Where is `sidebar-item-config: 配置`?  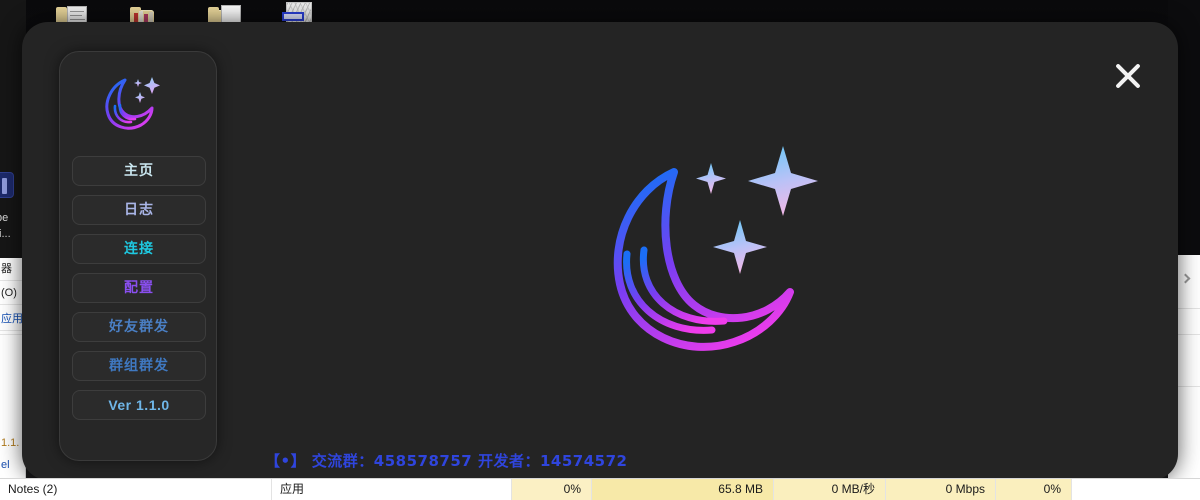 sidebar-item-config: 配置 is located at coordinates (139, 288).